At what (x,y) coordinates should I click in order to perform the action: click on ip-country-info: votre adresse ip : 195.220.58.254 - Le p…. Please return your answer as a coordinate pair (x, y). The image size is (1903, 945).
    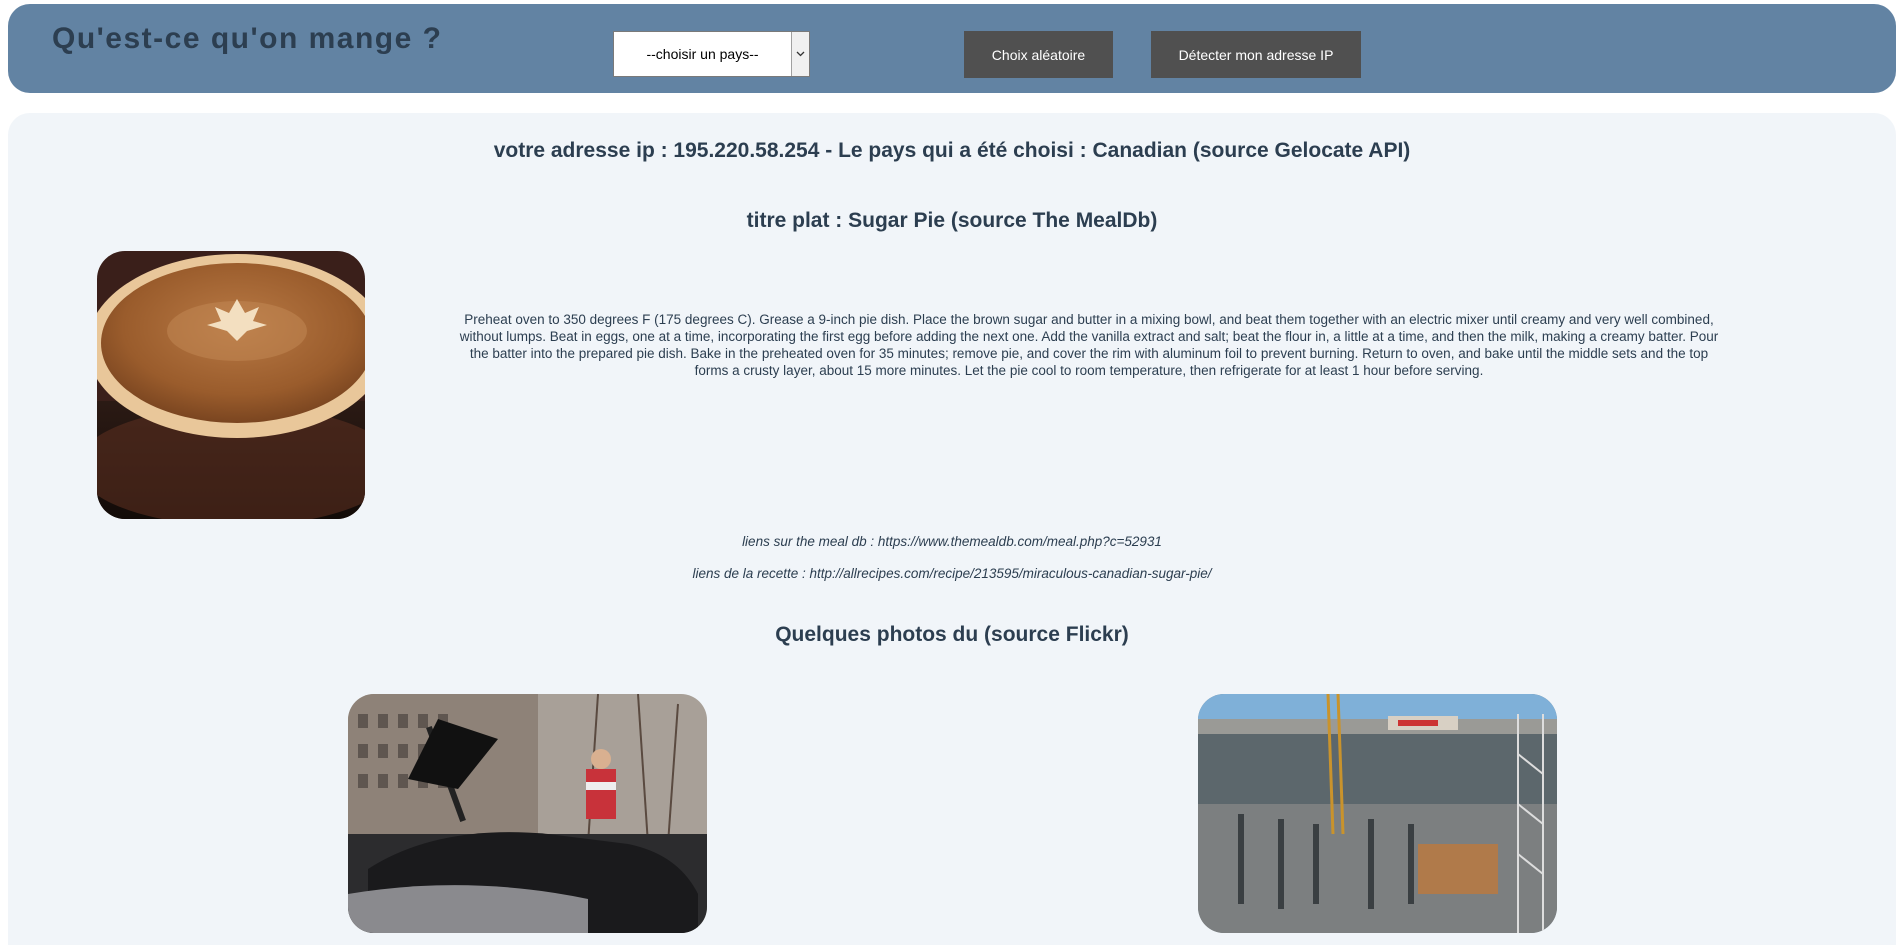
    Looking at the image, I should click on (952, 150).